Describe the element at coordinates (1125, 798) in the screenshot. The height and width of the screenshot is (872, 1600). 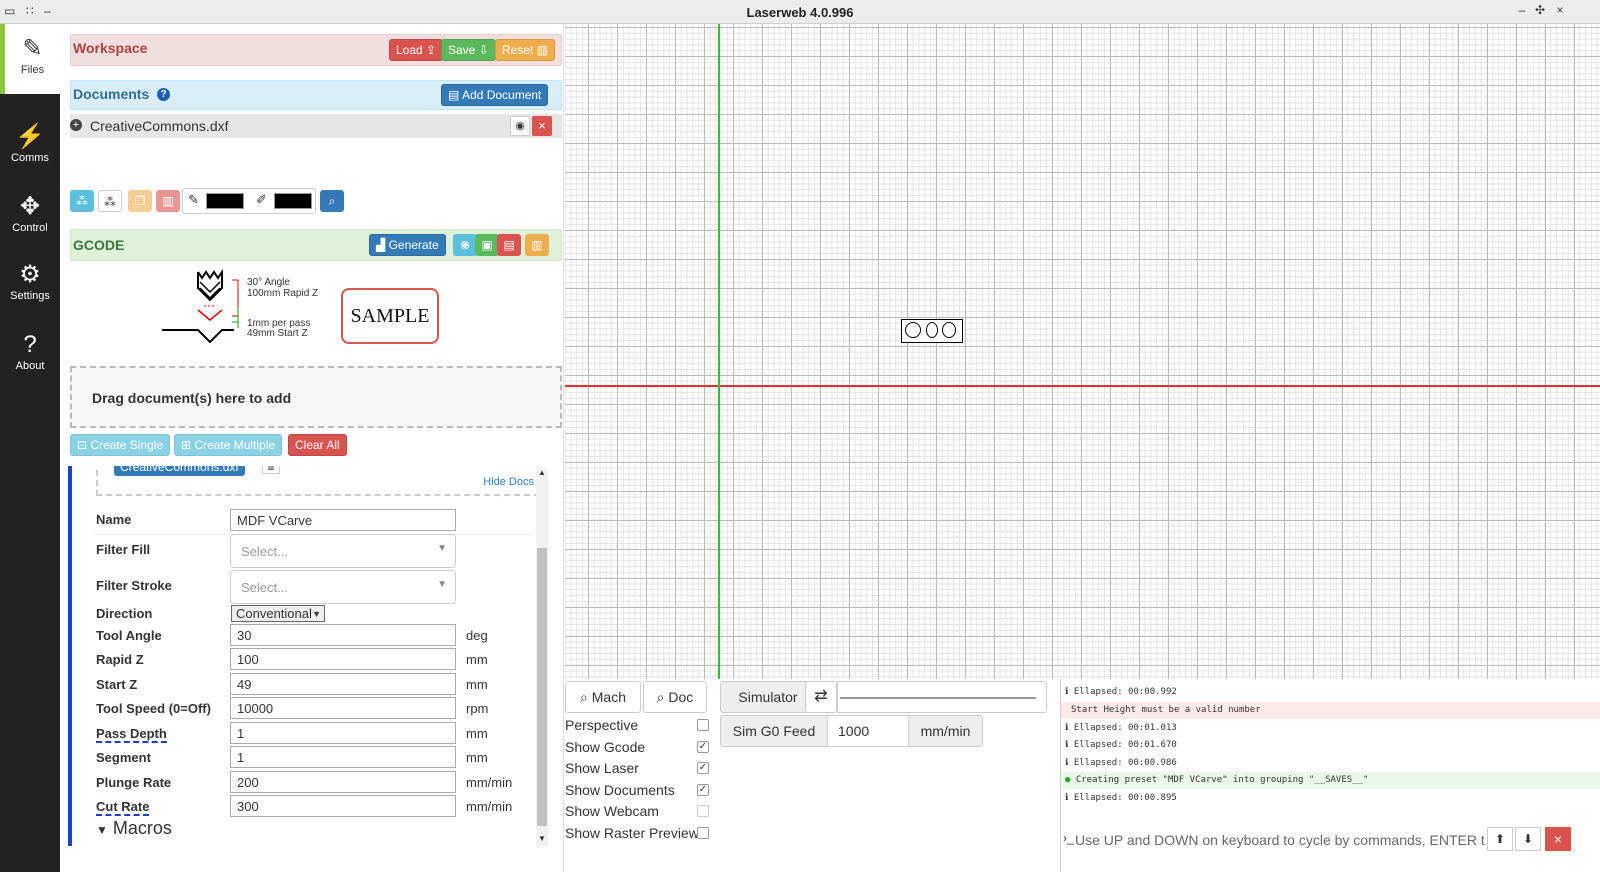
I see `log-text: Ellapsed: 00:00.895` at that location.